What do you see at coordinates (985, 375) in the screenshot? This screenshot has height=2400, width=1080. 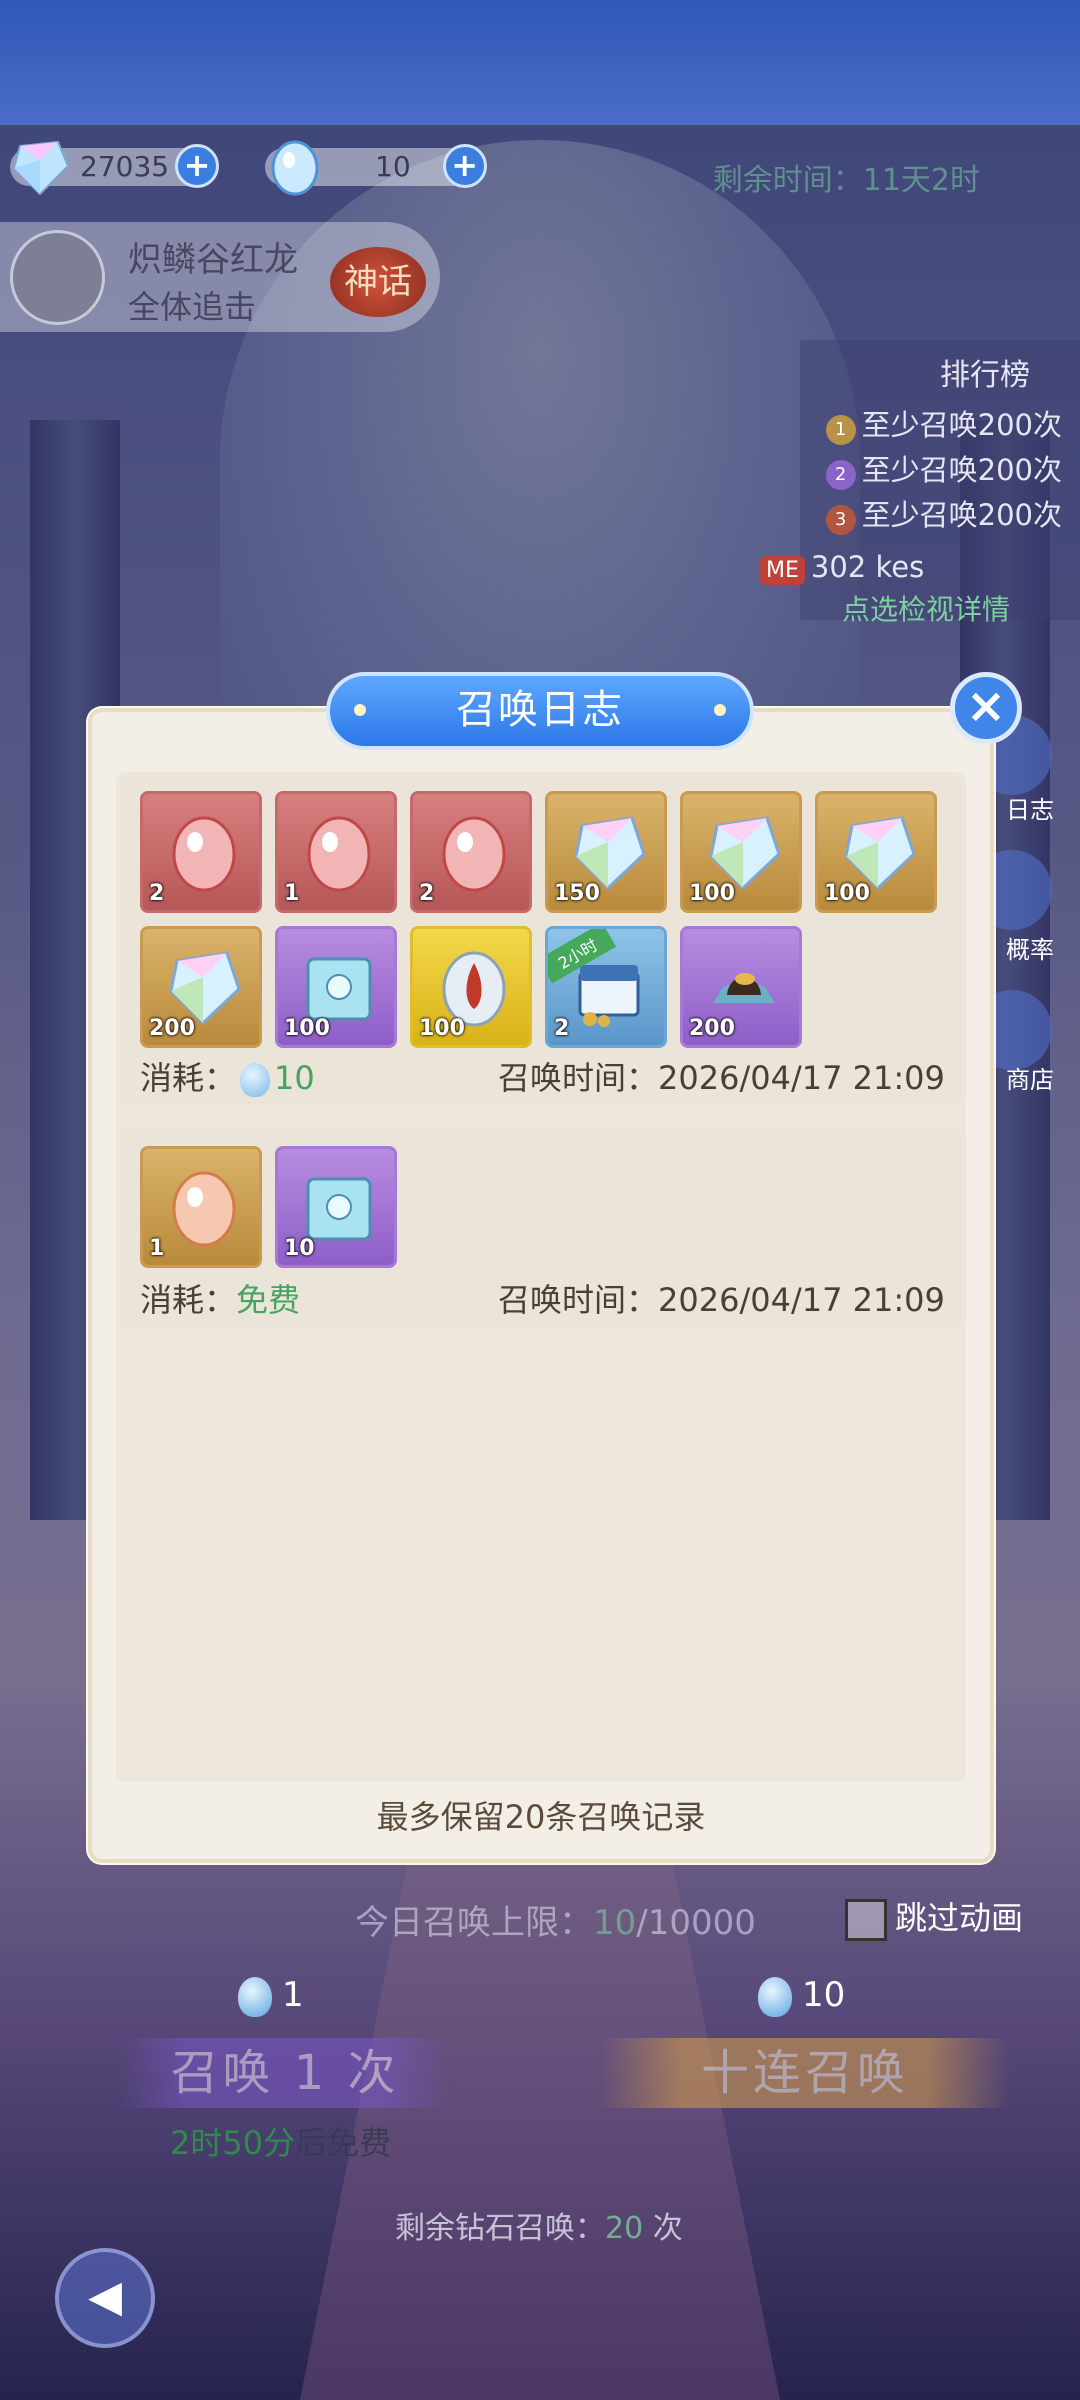 I see `ranking-title: 排行榜` at bounding box center [985, 375].